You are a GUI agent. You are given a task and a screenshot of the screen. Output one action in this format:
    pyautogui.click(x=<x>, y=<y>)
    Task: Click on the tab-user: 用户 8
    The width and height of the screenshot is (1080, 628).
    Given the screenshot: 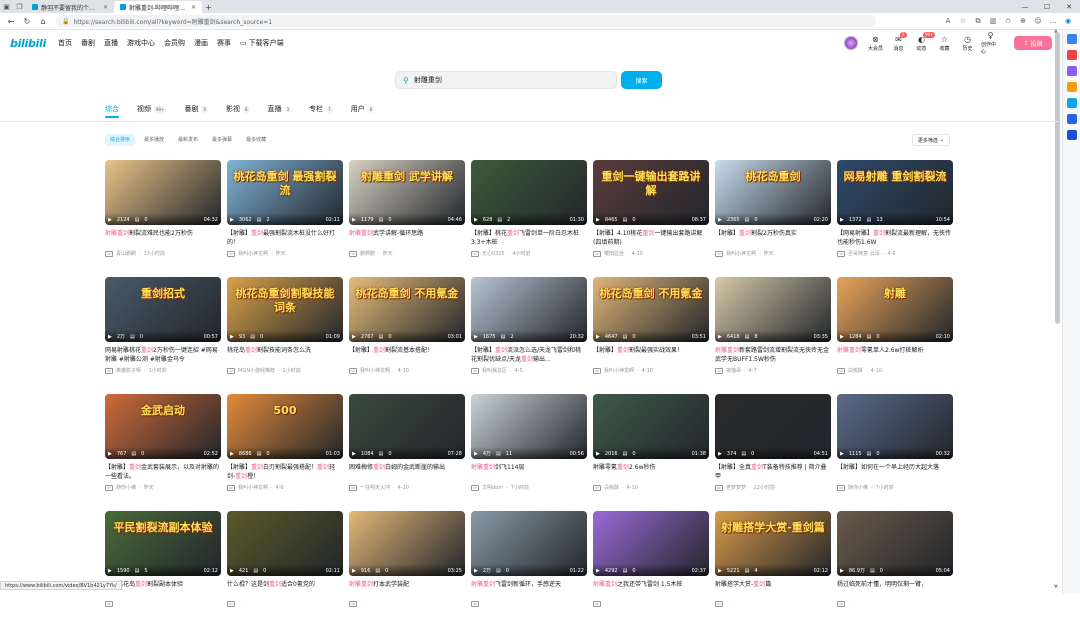 What is the action you would take?
    pyautogui.click(x=363, y=109)
    